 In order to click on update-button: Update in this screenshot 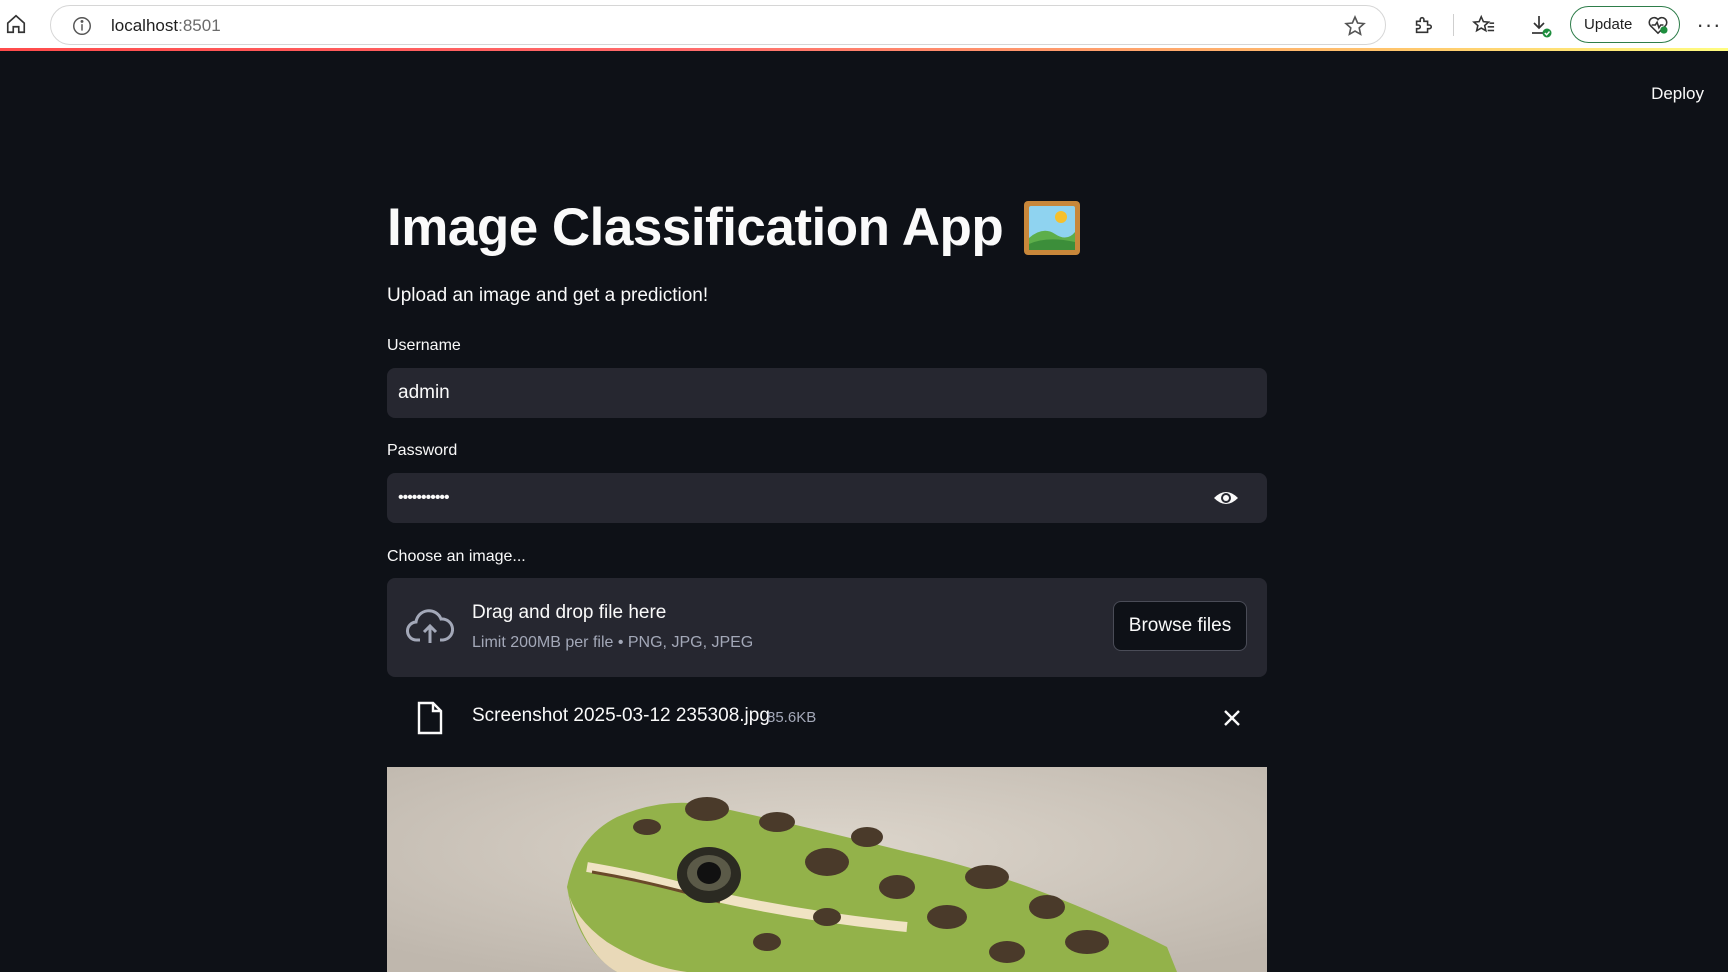, I will do `click(1625, 24)`.